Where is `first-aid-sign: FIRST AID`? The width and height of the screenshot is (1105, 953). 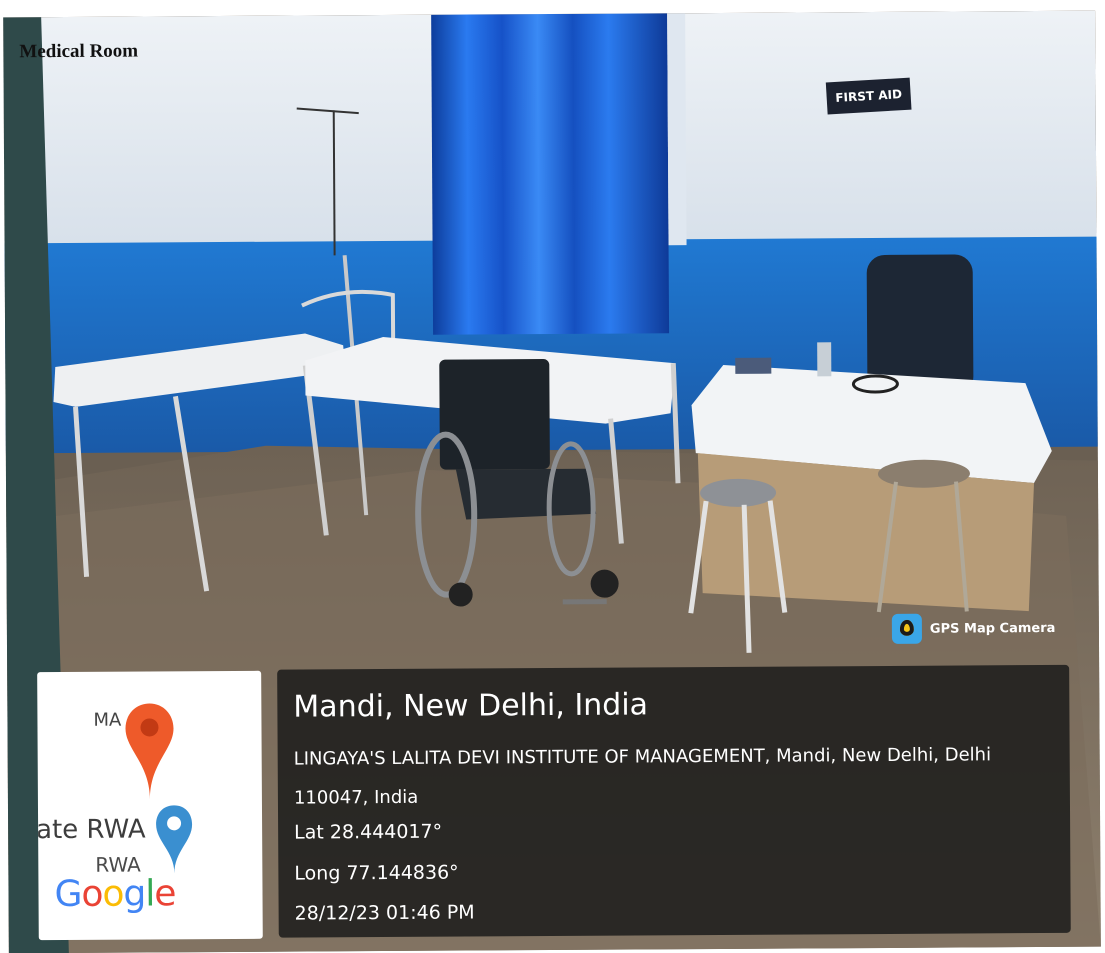
first-aid-sign: FIRST AID is located at coordinates (868, 96).